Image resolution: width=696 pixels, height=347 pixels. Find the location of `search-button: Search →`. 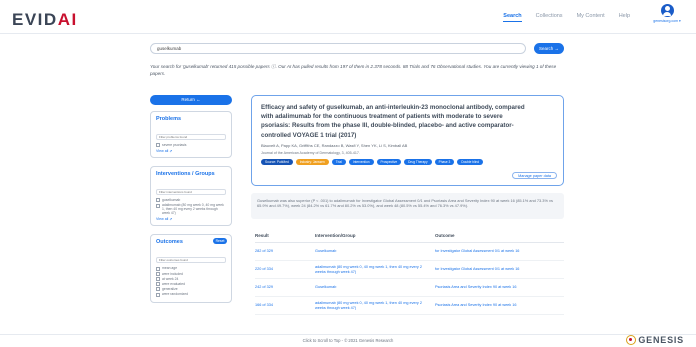

search-button: Search → is located at coordinates (549, 48).